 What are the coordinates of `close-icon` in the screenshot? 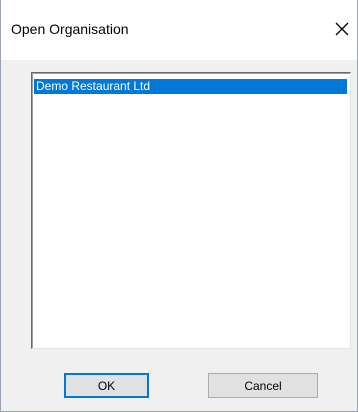 It's located at (342, 29).